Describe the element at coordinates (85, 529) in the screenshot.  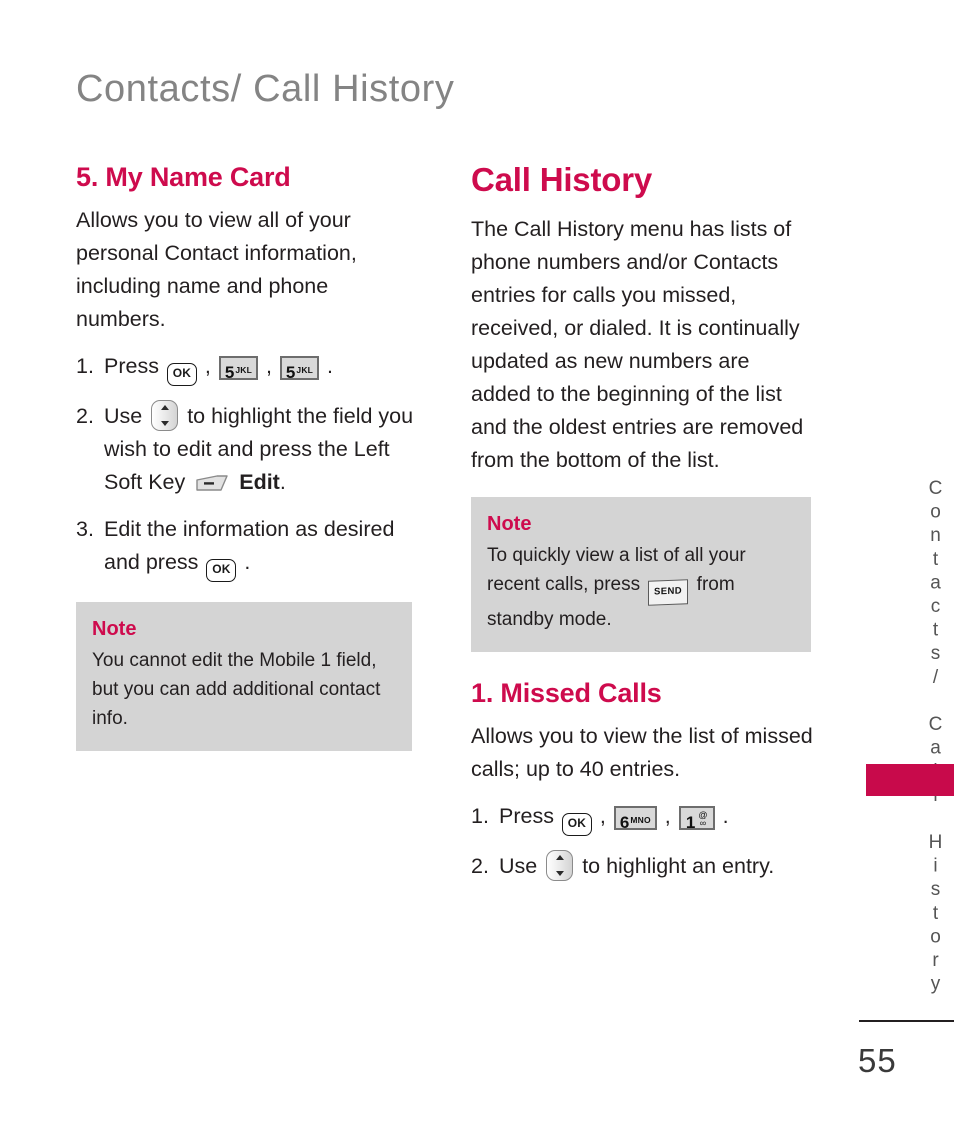
I see `step-number: 3.` at that location.